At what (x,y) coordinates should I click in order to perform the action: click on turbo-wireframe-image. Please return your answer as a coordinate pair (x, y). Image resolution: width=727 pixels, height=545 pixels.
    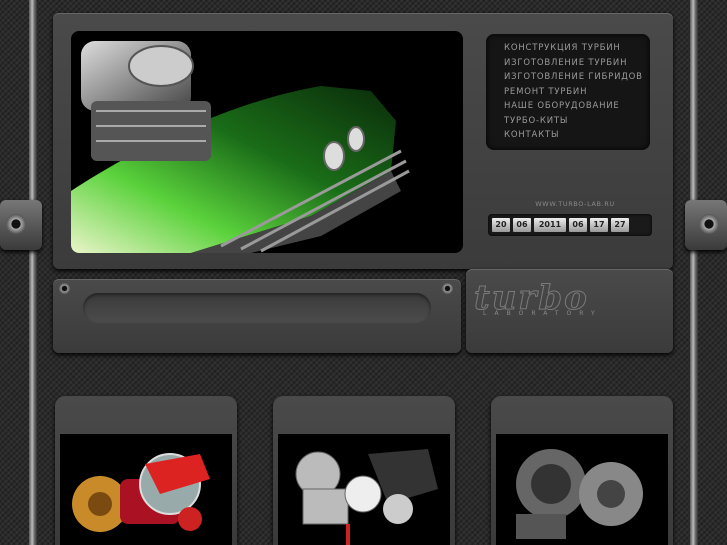
    Looking at the image, I should click on (364, 489).